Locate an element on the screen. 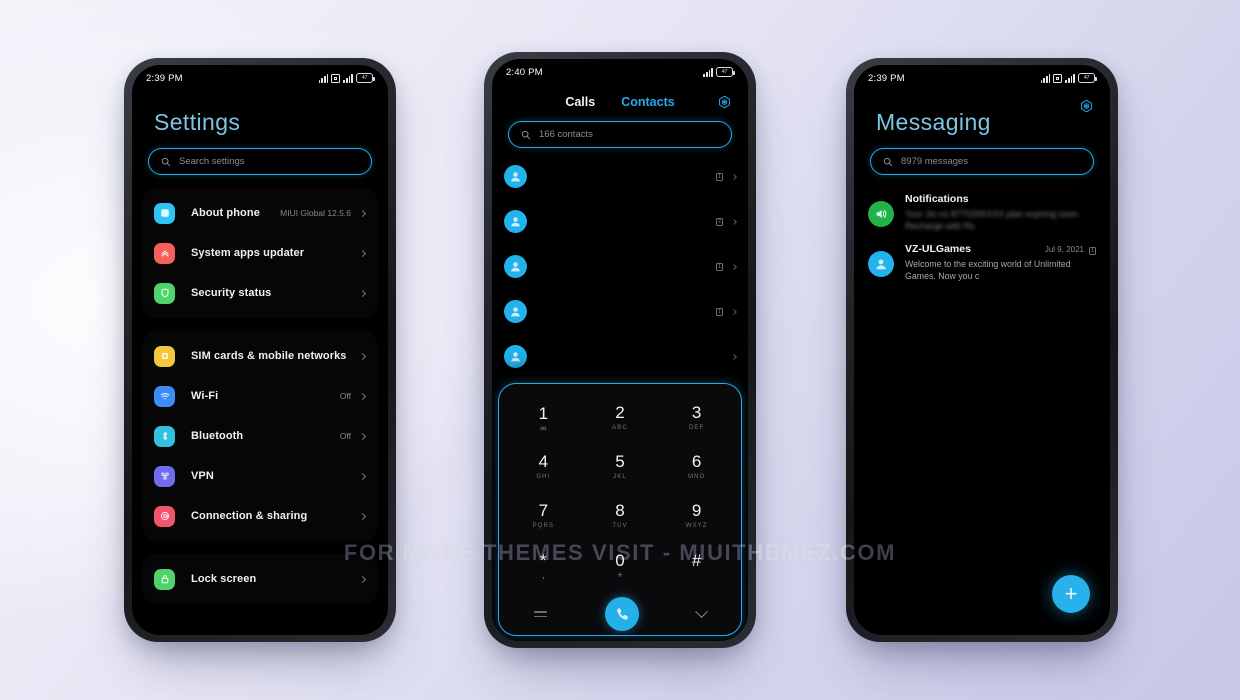 The width and height of the screenshot is (1240, 700). settings-row-vpn: VPN is located at coordinates (260, 476).